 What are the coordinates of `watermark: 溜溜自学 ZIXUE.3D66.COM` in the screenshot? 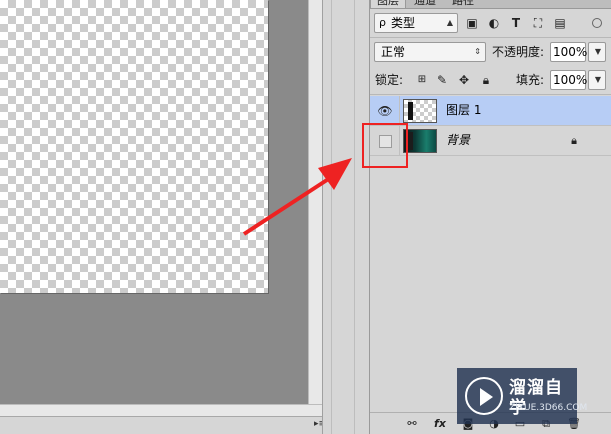 It's located at (522, 396).